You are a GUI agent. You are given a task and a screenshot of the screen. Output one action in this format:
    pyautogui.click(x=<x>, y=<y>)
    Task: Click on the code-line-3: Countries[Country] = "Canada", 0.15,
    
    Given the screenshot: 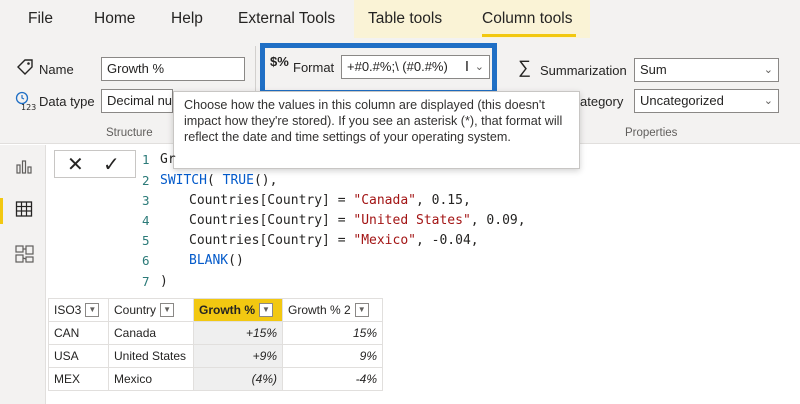 What is the action you would take?
    pyautogui.click(x=330, y=200)
    